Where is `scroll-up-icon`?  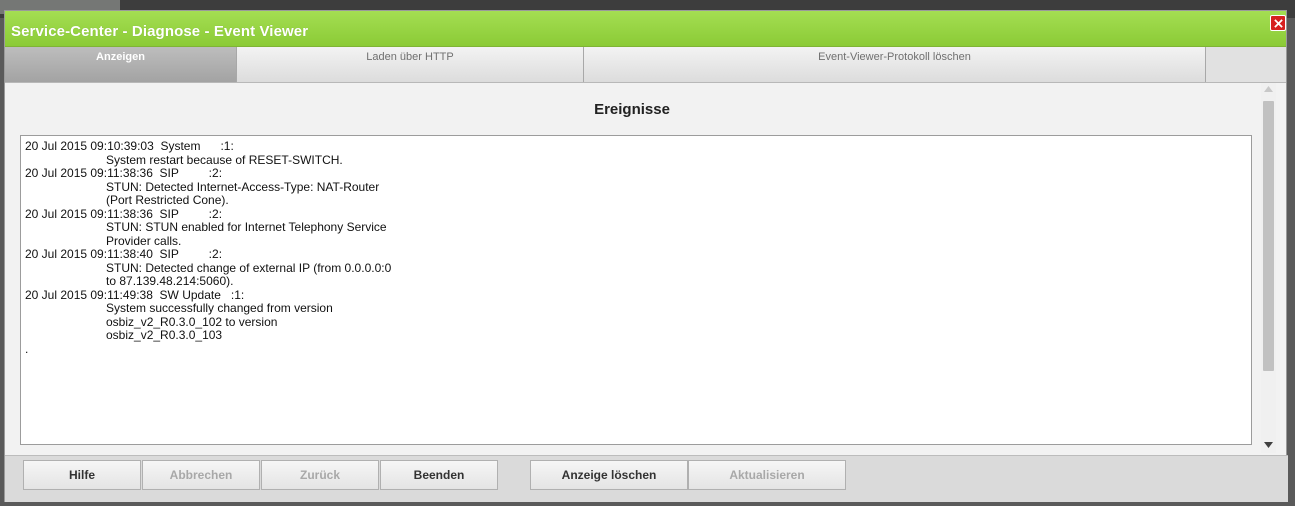
scroll-up-icon is located at coordinates (1268, 89).